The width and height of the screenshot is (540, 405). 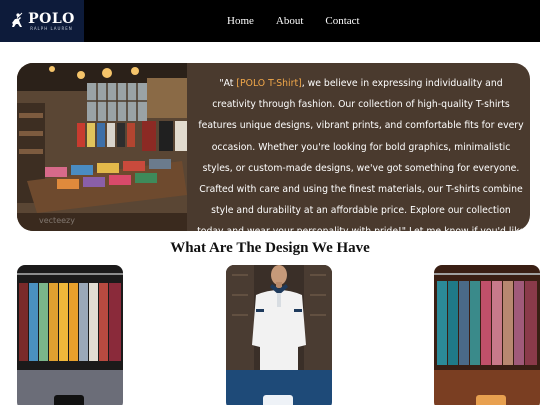 What do you see at coordinates (240, 21) in the screenshot?
I see `nav-home-link: Home` at bounding box center [240, 21].